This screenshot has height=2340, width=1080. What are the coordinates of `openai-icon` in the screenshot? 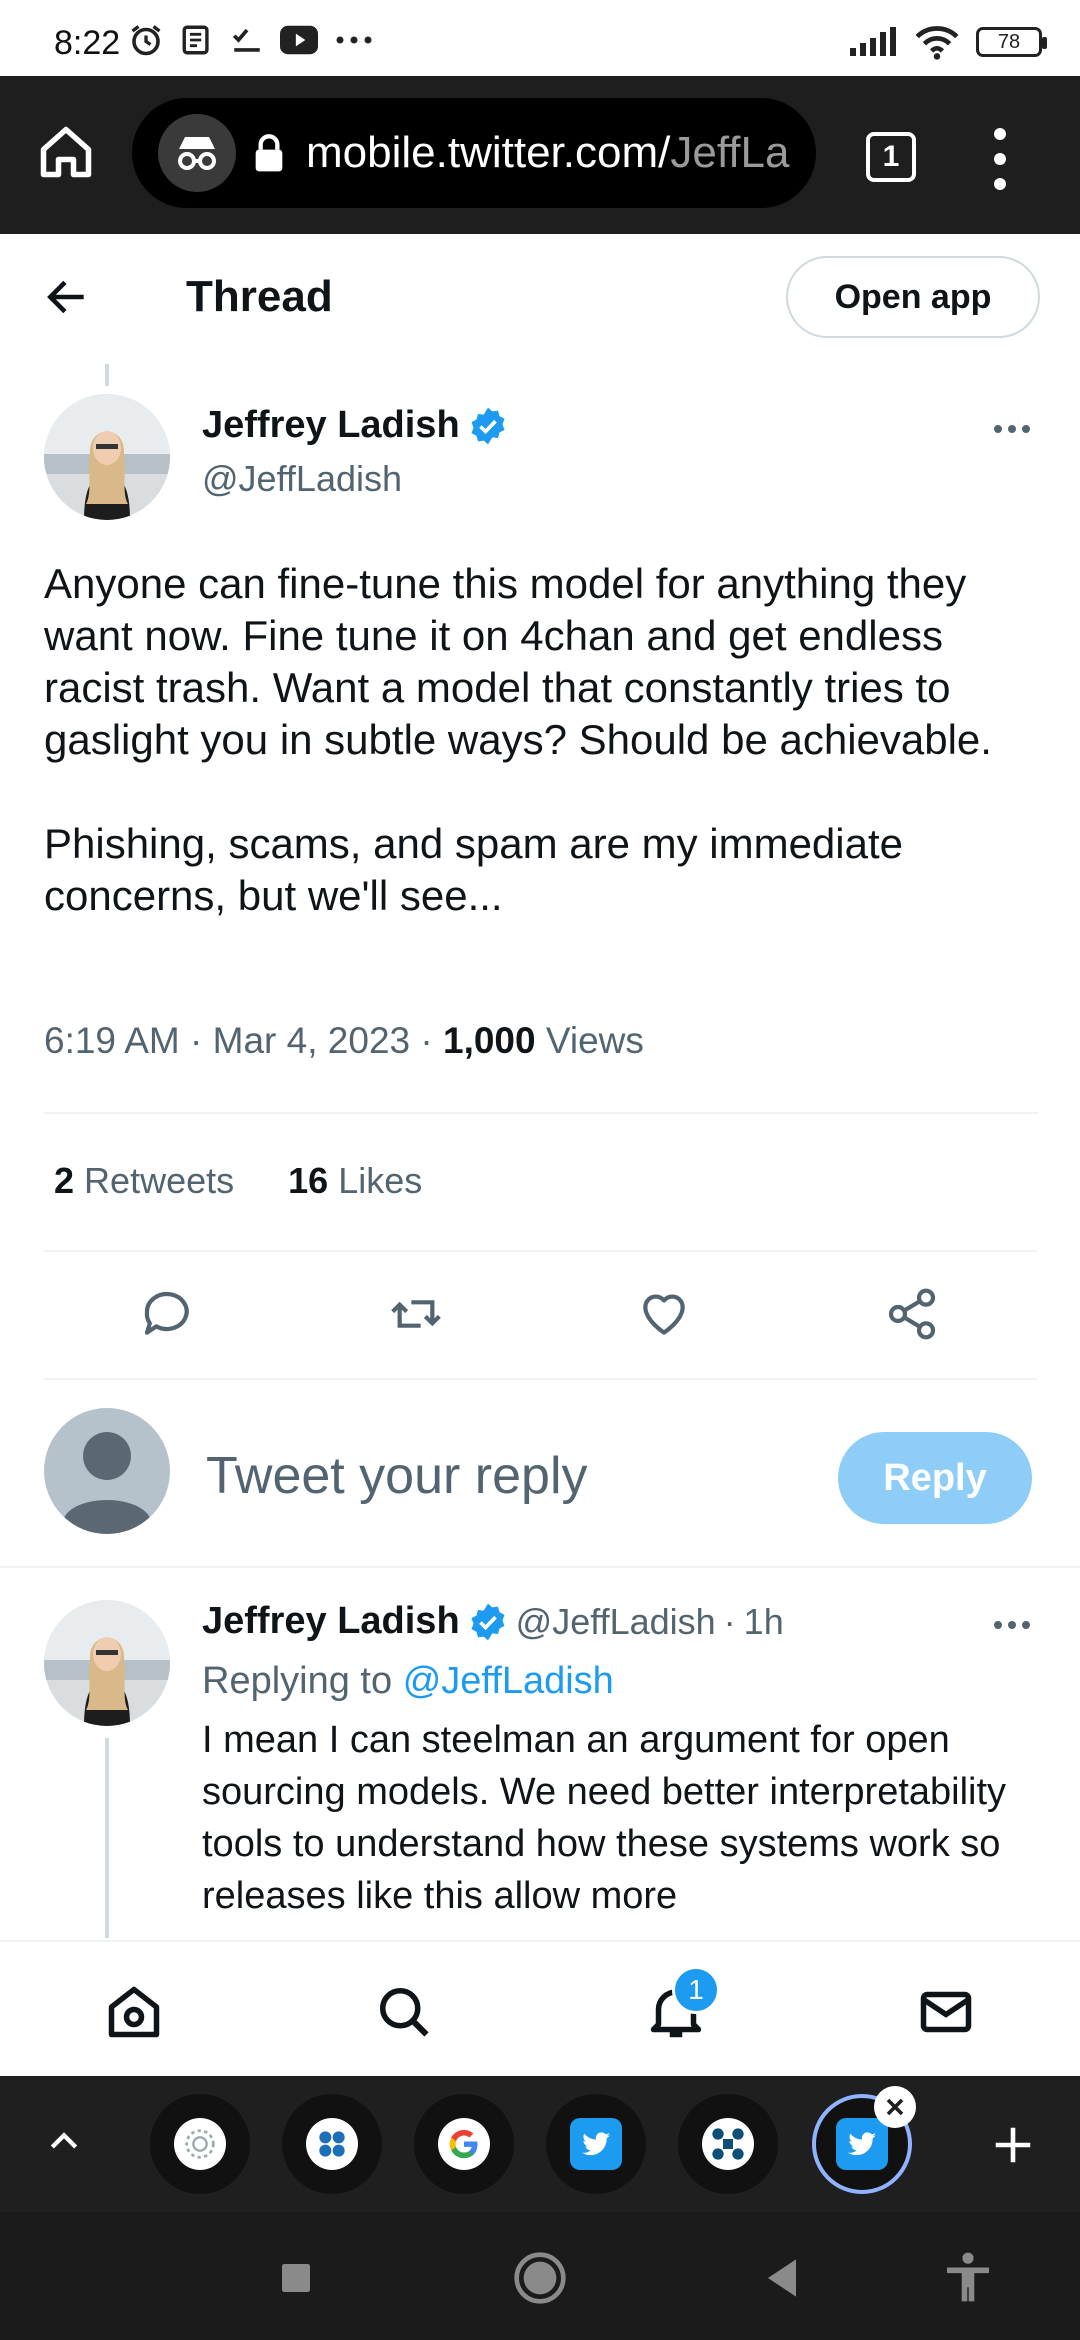 It's located at (200, 2144).